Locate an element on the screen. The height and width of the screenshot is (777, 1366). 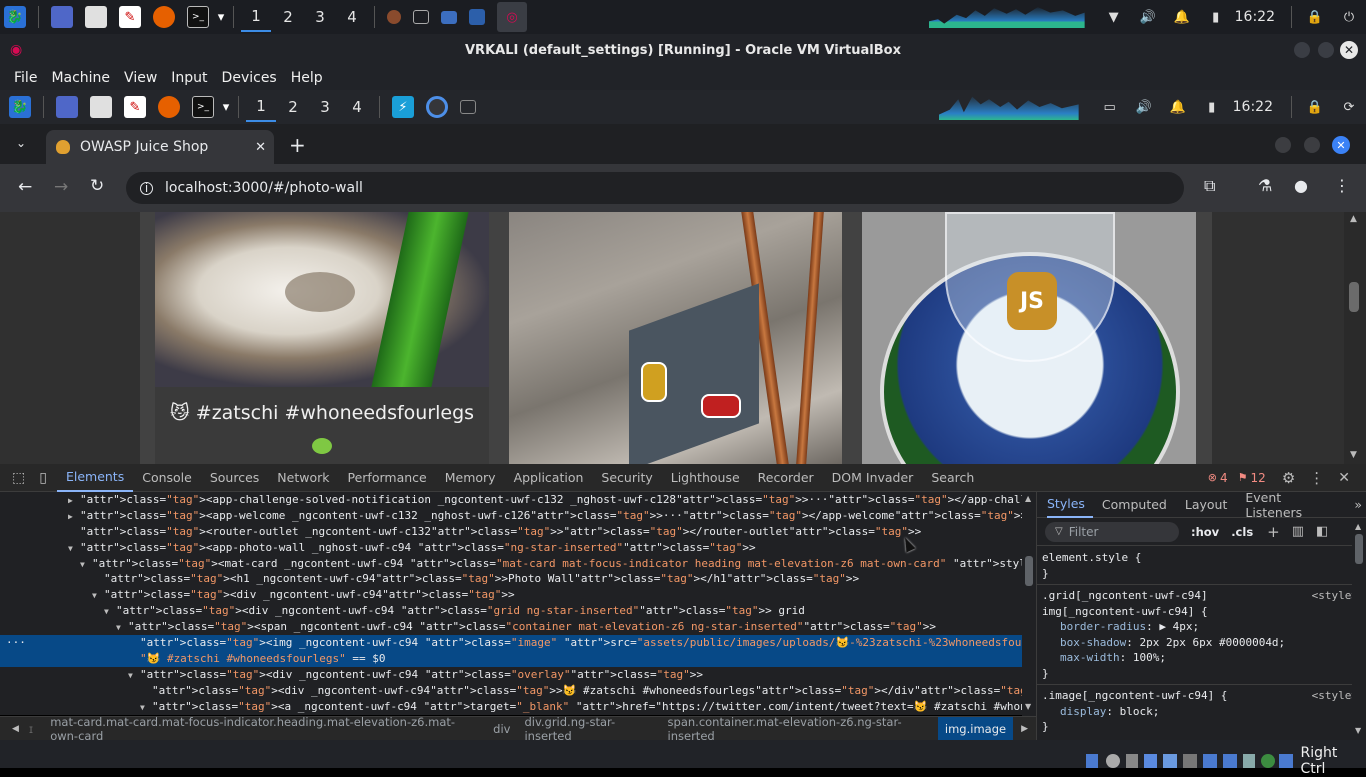
scroll-down-icon: ▼ is located at coordinates (1358, 730).